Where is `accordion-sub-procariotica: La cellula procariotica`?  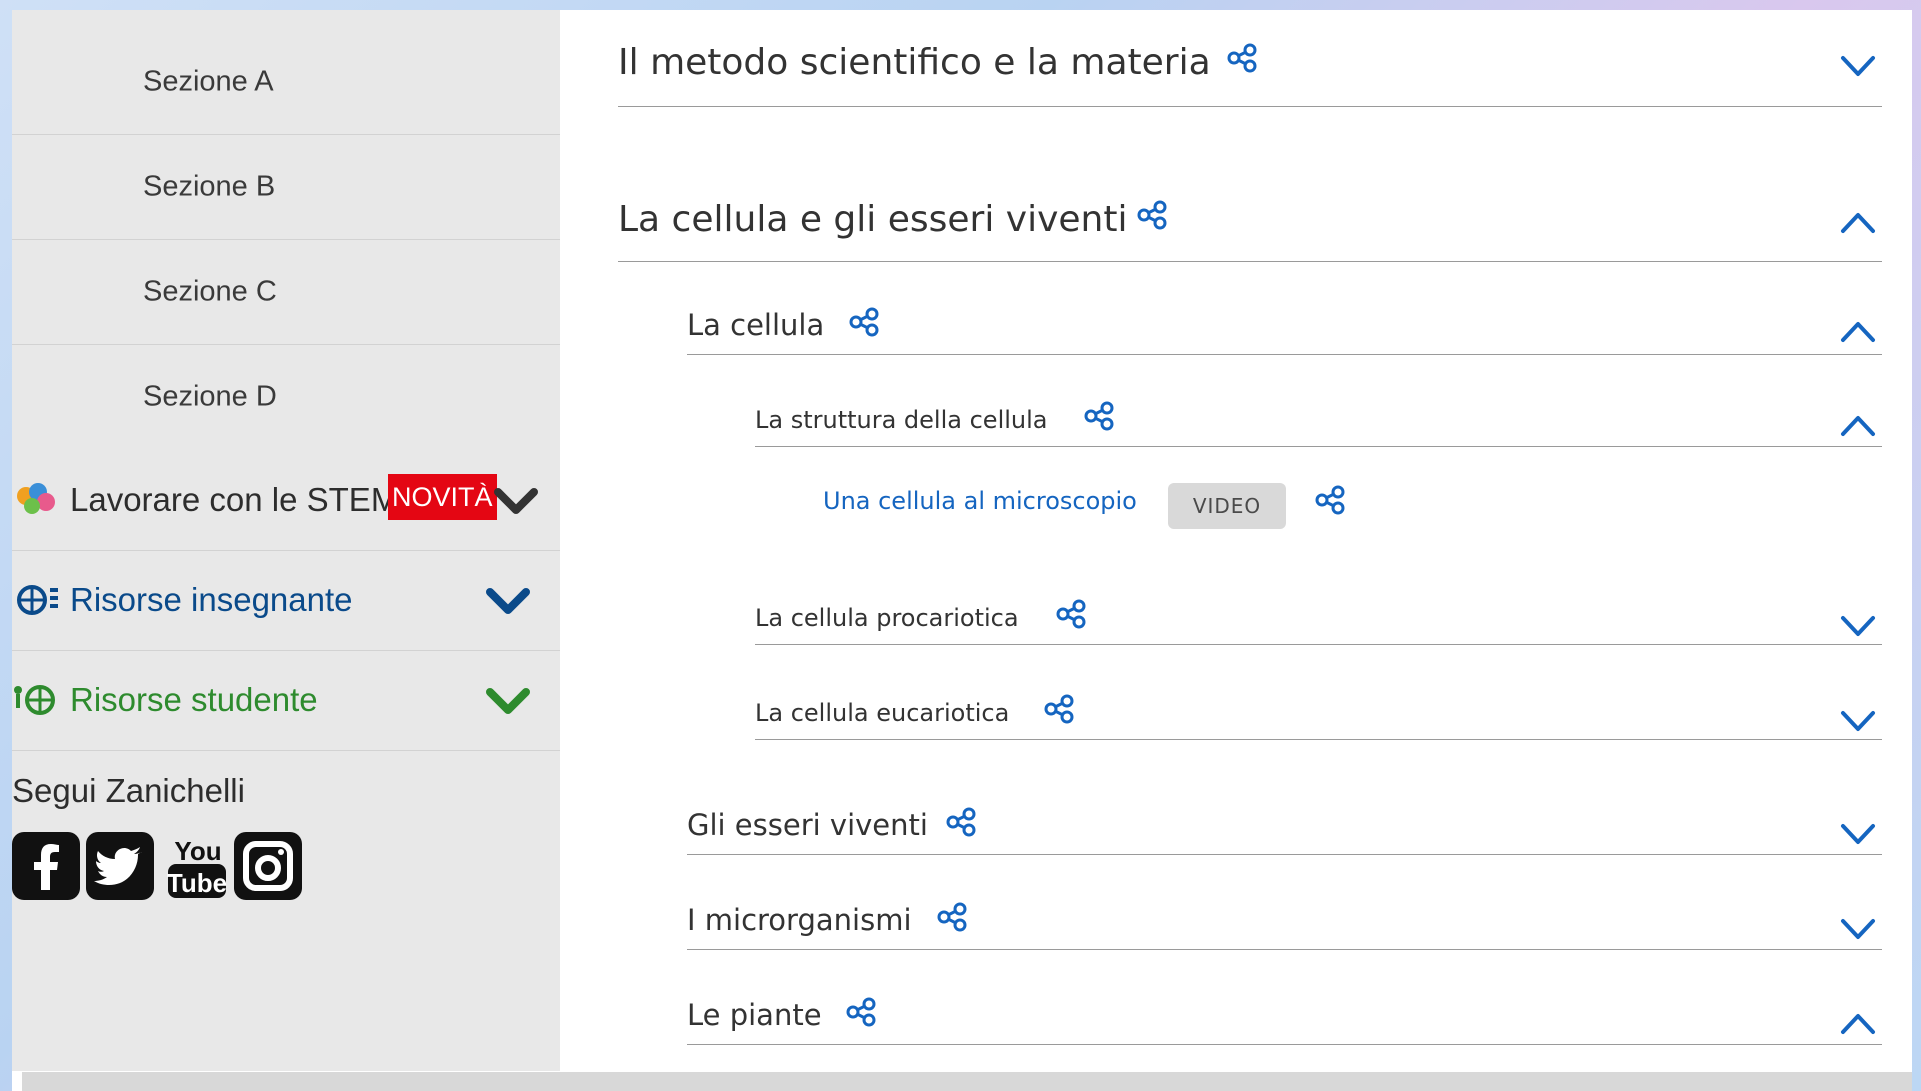 accordion-sub-procariotica: La cellula procariotica is located at coordinates (1318, 616).